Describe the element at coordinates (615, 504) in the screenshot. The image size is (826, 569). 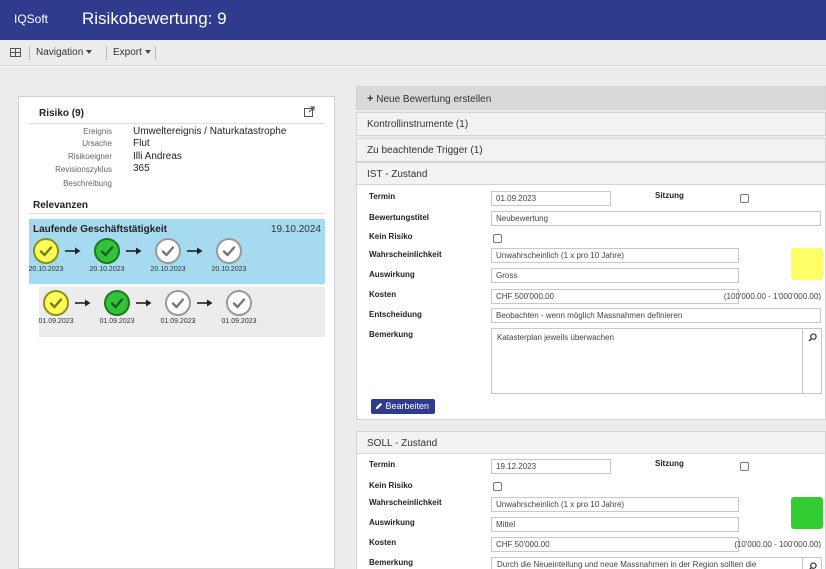
I see `soll-wahrscheinlichkeit-select: Unwahrscheinlich (1 x pro 10 Jahre)` at that location.